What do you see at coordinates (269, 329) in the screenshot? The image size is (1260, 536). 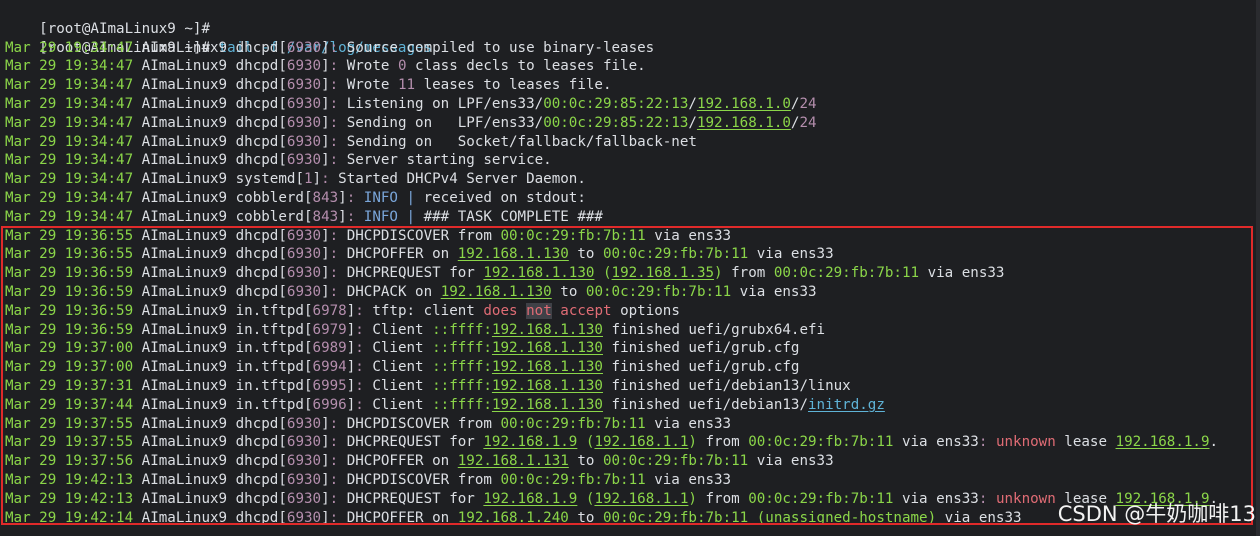 I see `log-process: in.tftpd` at bounding box center [269, 329].